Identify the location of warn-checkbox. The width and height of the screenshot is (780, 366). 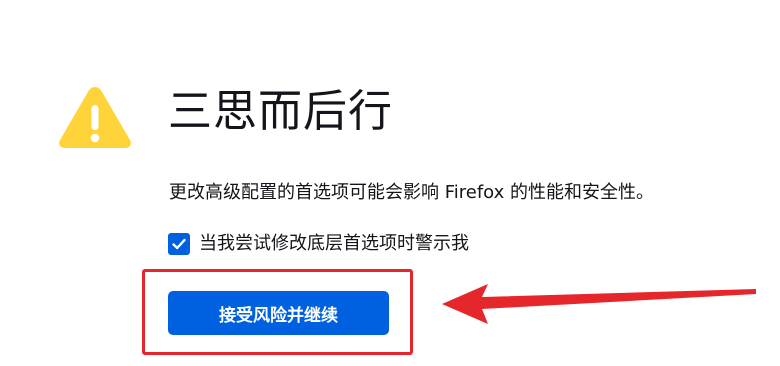
(179, 244).